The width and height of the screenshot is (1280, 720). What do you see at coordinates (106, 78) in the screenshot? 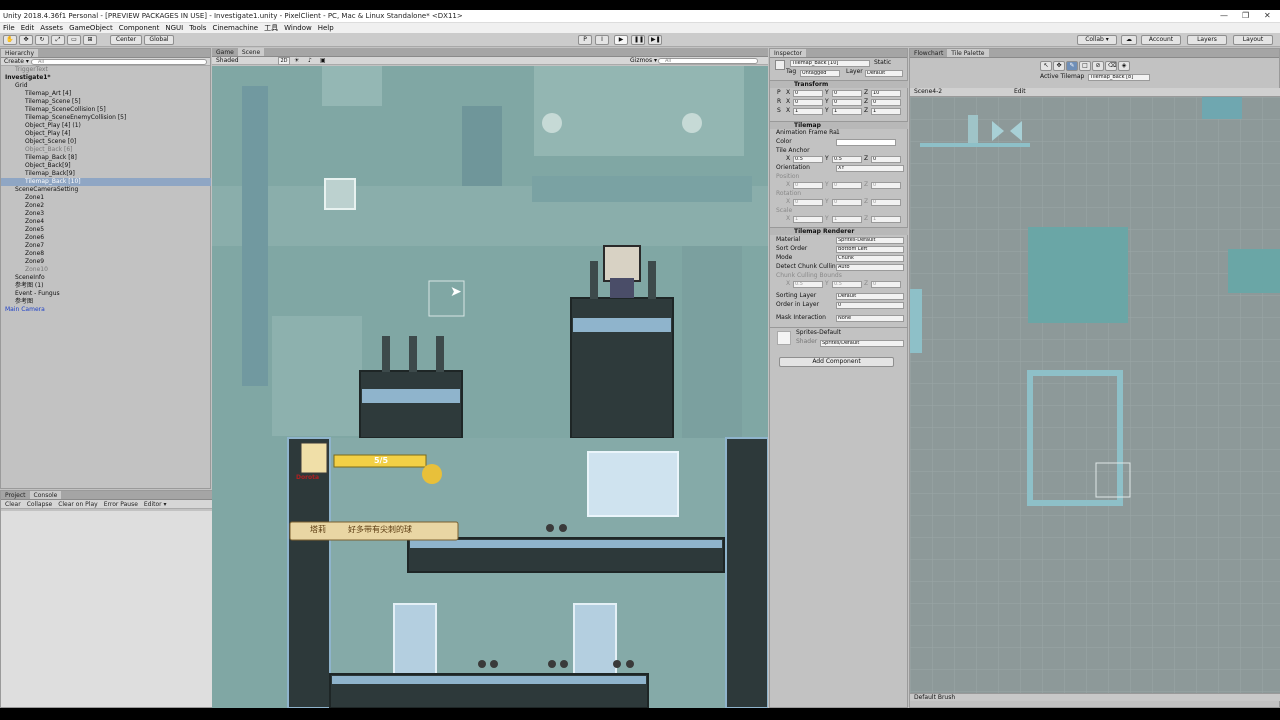
I see `hierarchy-item: Investigate1*` at bounding box center [106, 78].